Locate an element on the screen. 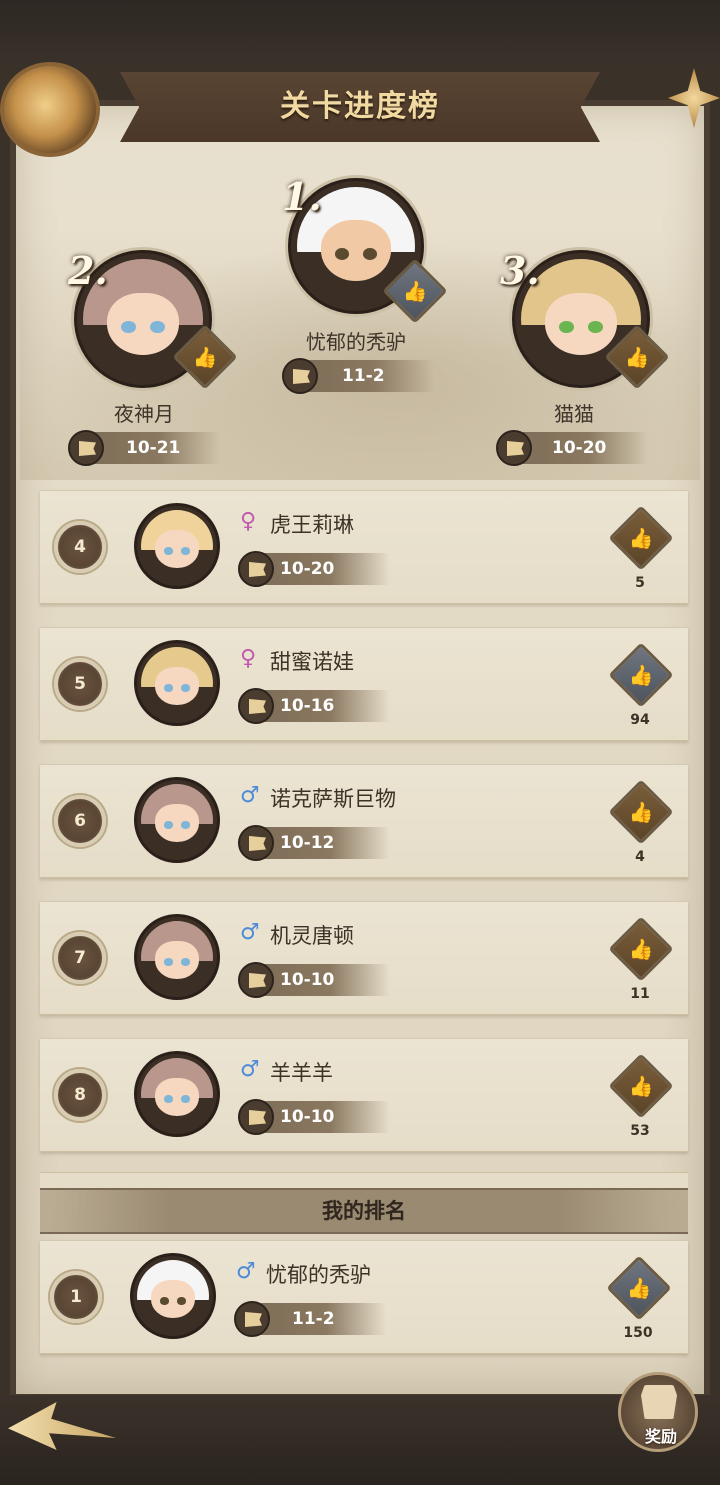  like-count: 150 is located at coordinates (638, 1333).